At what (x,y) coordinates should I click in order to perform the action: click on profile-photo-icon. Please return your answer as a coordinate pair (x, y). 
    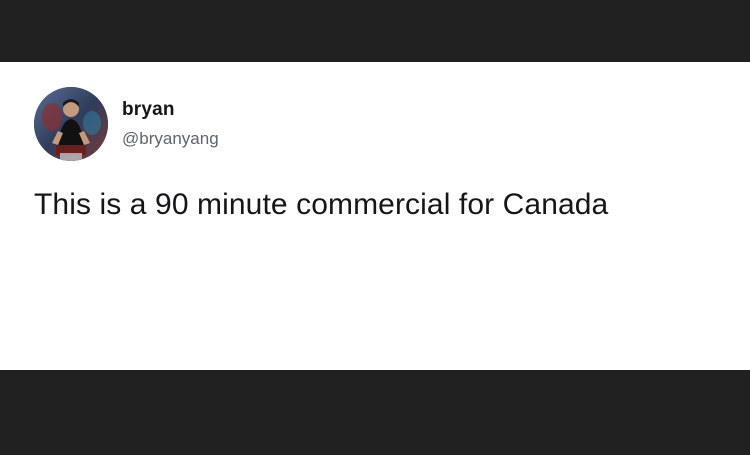
    Looking at the image, I should click on (71, 124).